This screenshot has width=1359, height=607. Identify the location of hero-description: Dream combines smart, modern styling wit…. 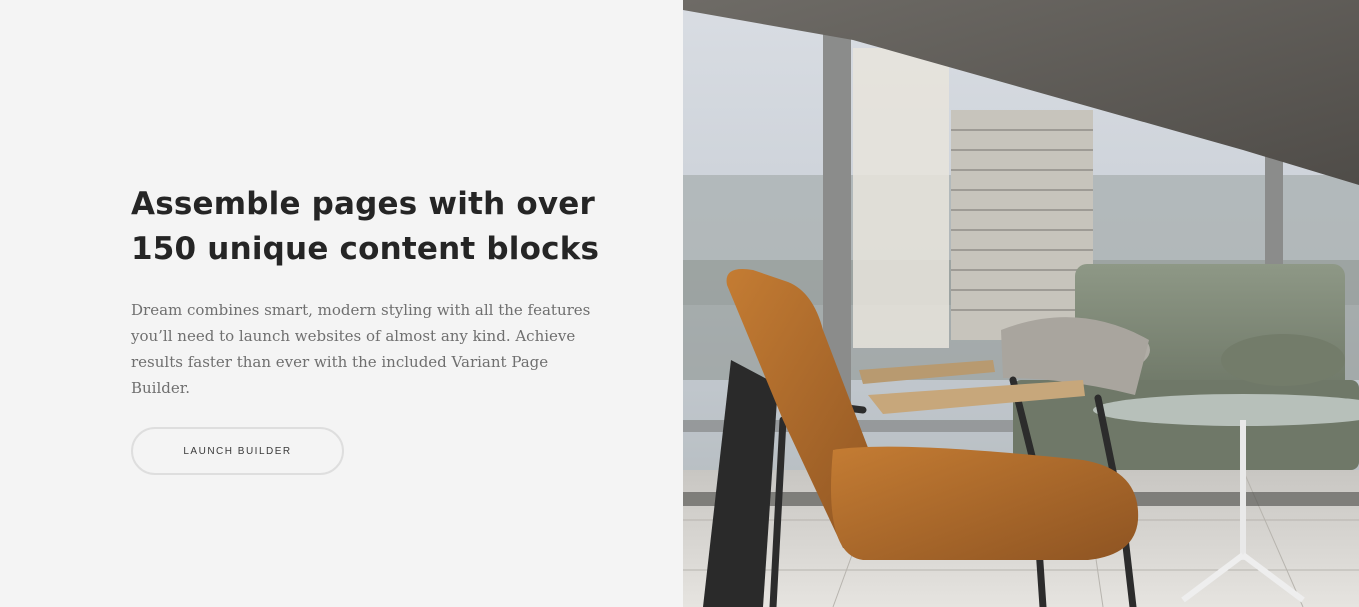
(361, 349).